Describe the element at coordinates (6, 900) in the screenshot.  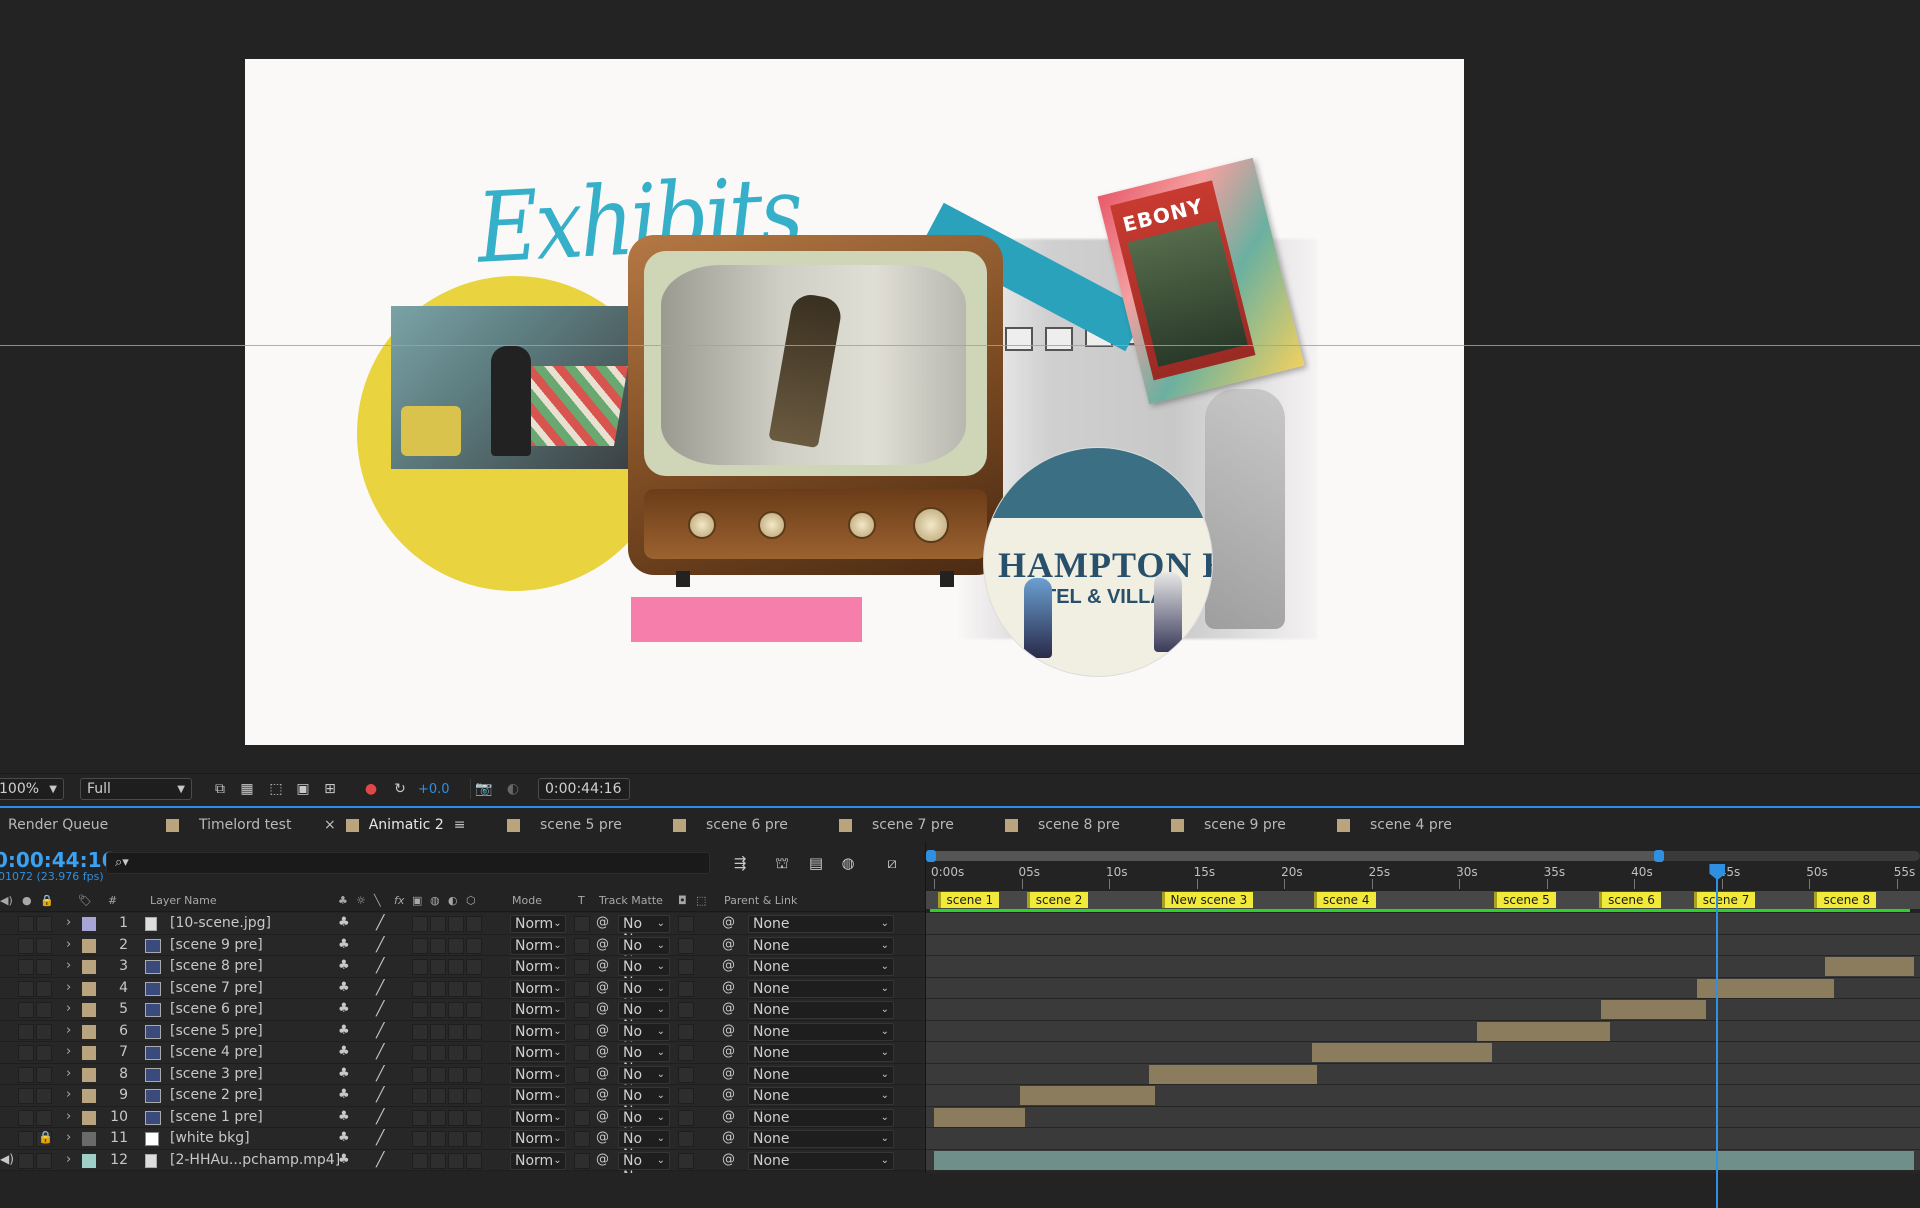
I see `audio-column-icon: ◀)` at that location.